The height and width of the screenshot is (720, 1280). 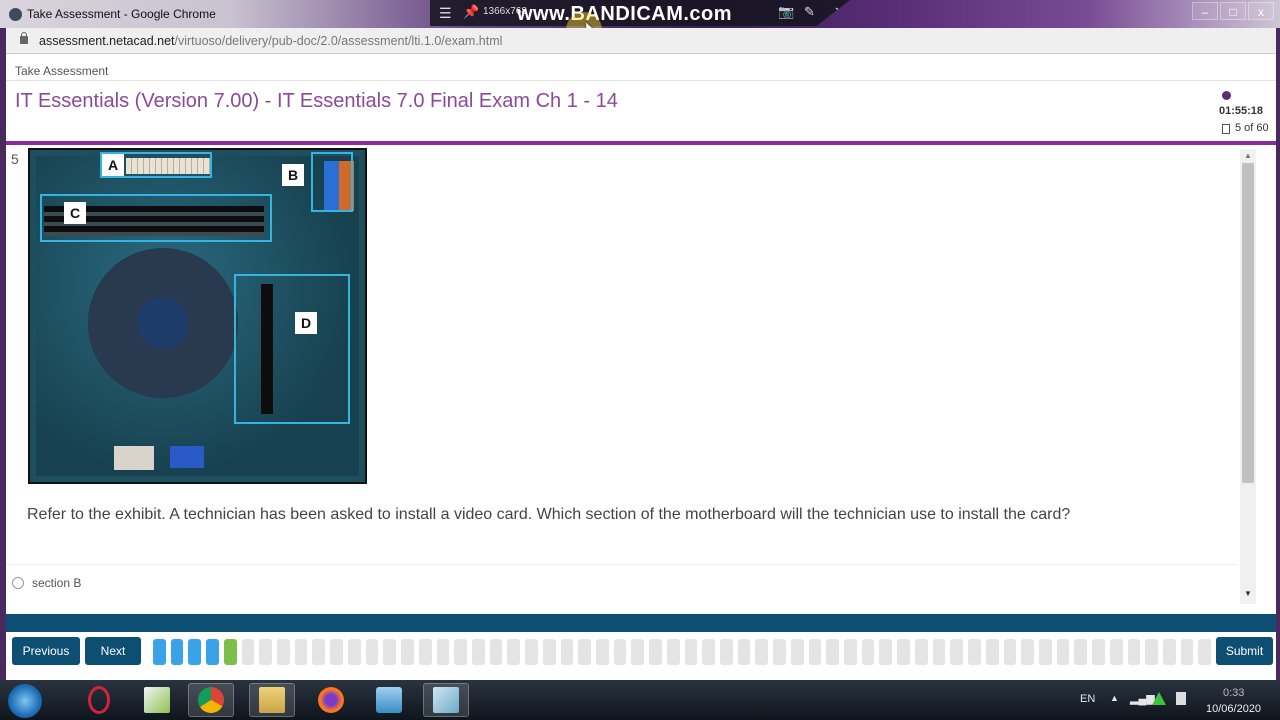 What do you see at coordinates (1244, 651) in the screenshot?
I see `submit-button: Submit` at bounding box center [1244, 651].